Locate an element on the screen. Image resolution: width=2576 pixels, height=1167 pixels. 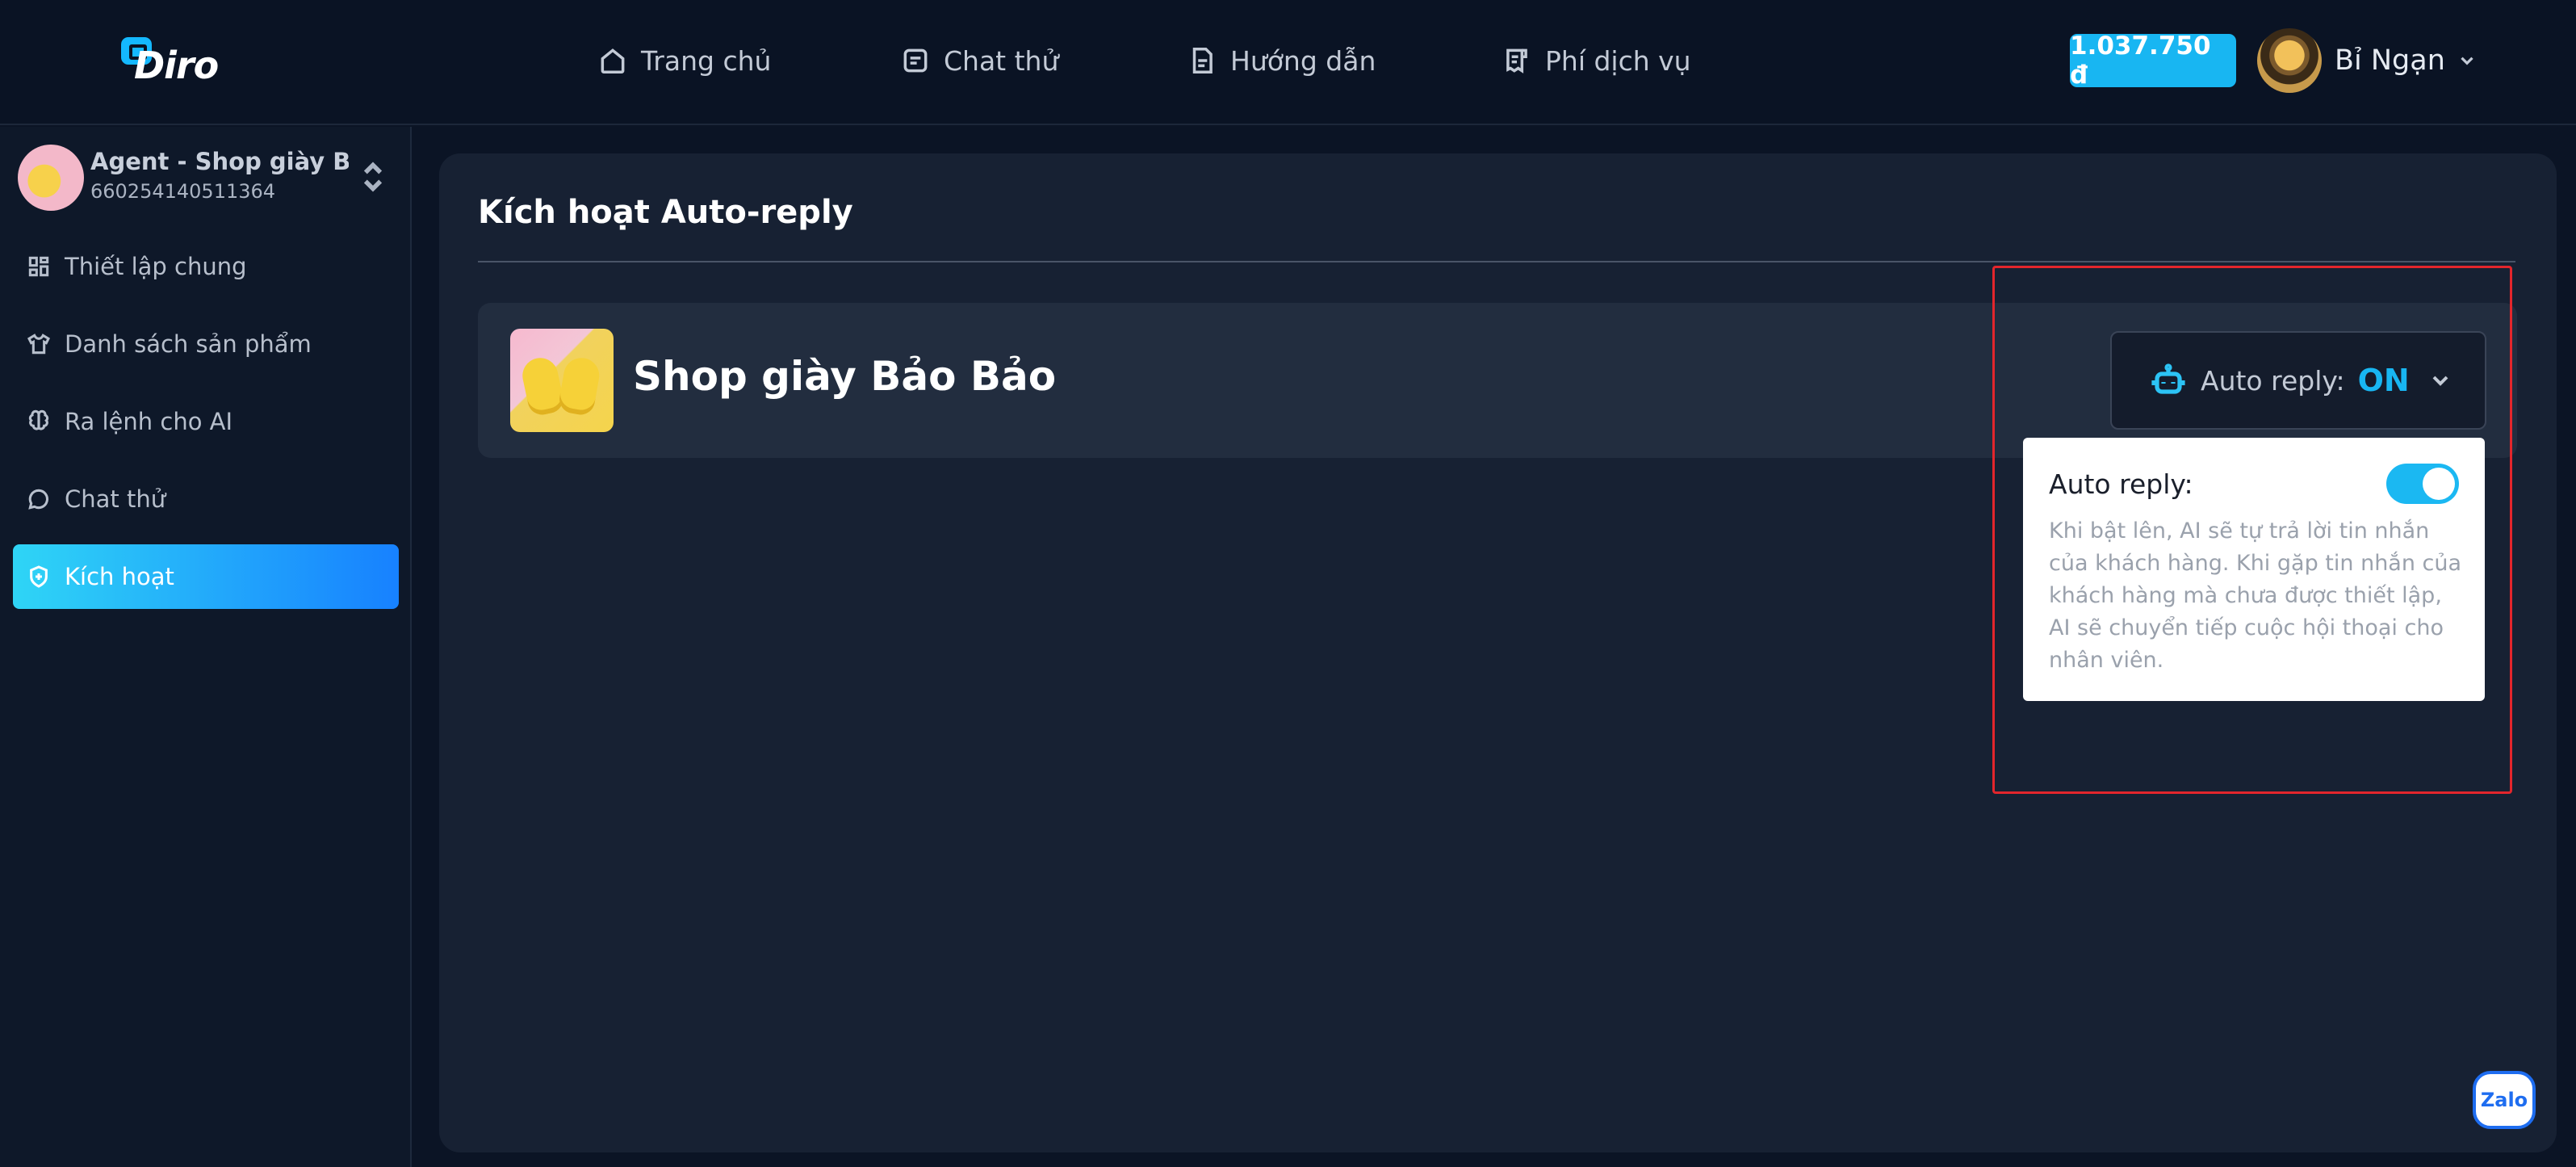
user-menu: Bỉ Ngạn is located at coordinates (2406, 60).